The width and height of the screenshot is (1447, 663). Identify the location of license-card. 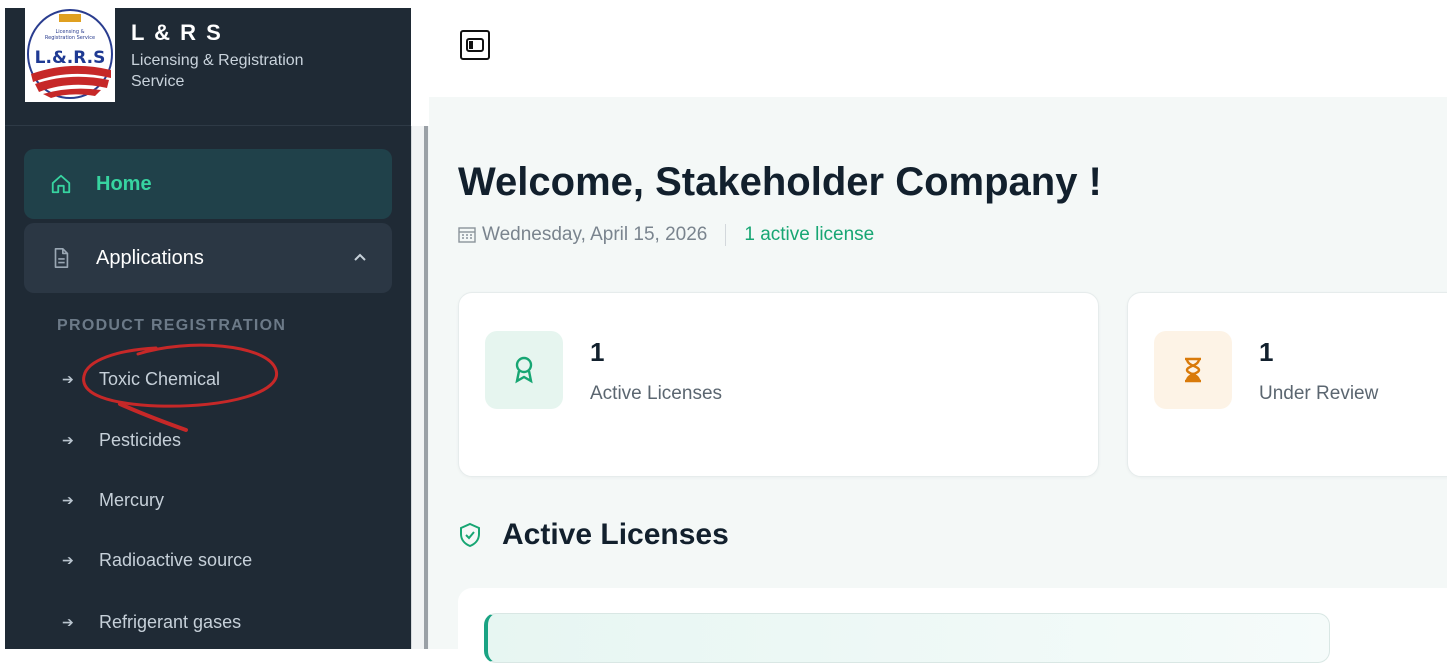
(907, 638).